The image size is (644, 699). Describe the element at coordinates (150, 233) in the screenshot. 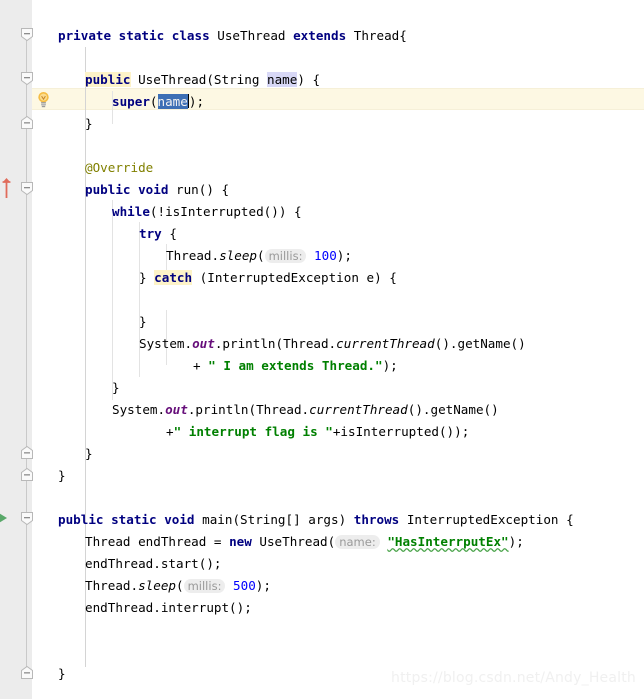

I see `keyword: try` at that location.